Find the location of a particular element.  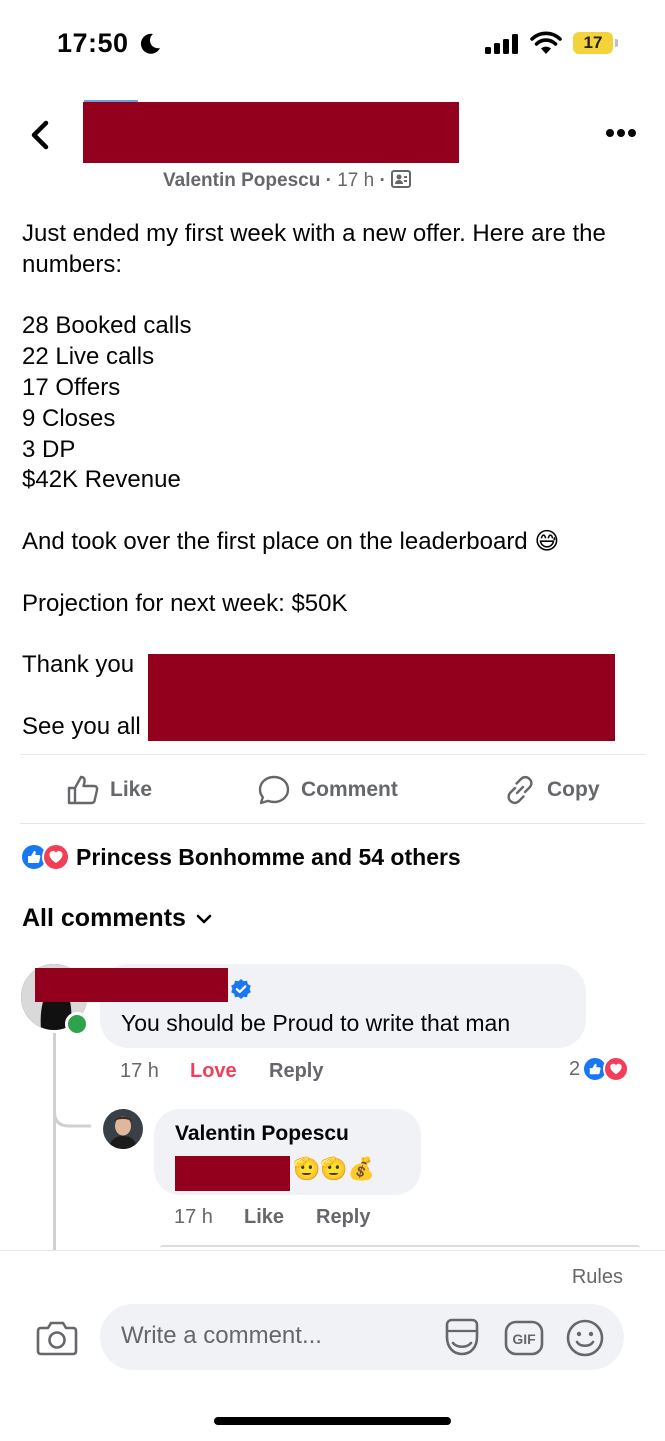

comments-header: All comments is located at coordinates (104, 918).